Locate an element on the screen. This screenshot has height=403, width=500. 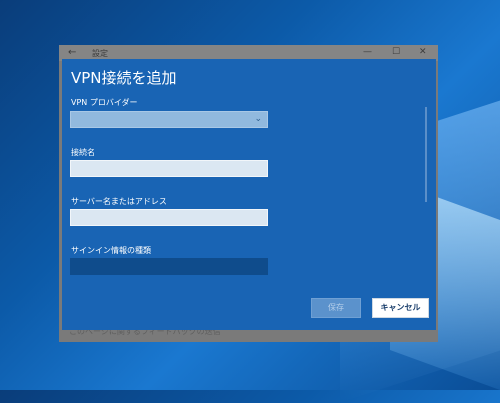
chevron-down-icon: ⌄ is located at coordinates (258, 119).